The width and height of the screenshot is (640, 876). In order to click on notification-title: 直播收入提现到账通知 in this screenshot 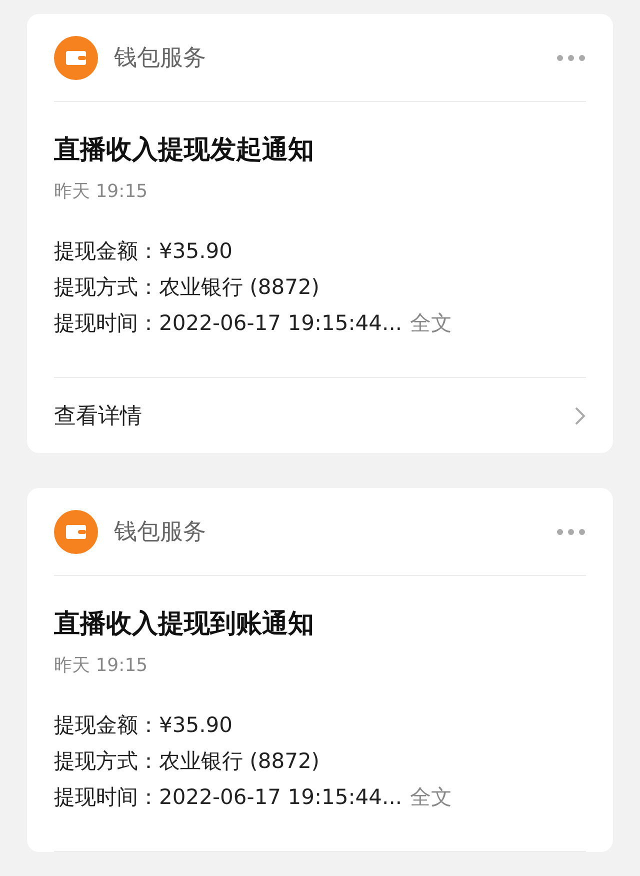, I will do `click(184, 624)`.